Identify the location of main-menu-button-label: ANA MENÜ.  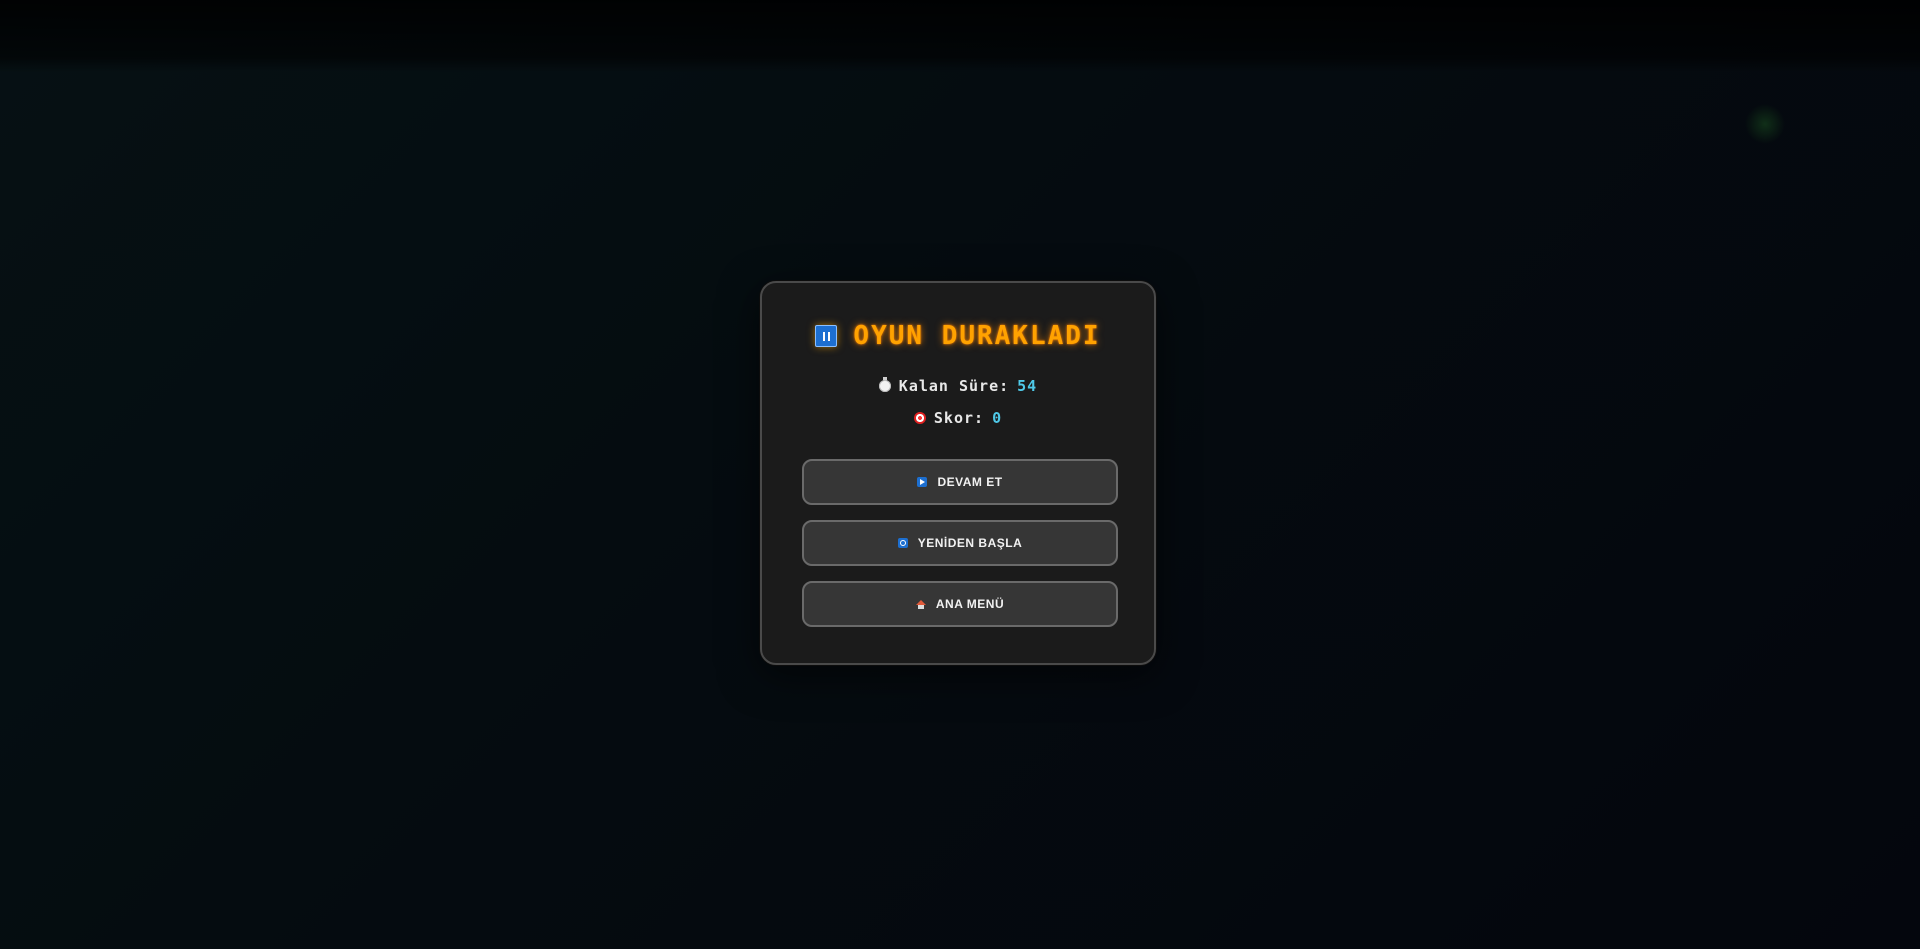
(970, 604).